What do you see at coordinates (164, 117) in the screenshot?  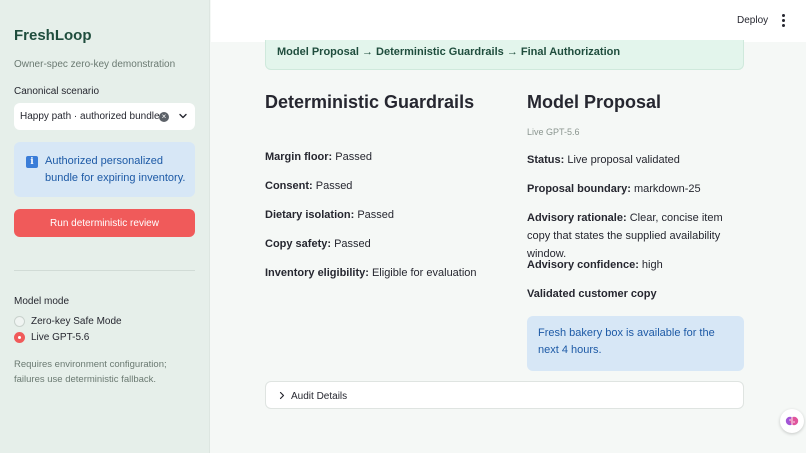 I see `clear-icon: ×` at bounding box center [164, 117].